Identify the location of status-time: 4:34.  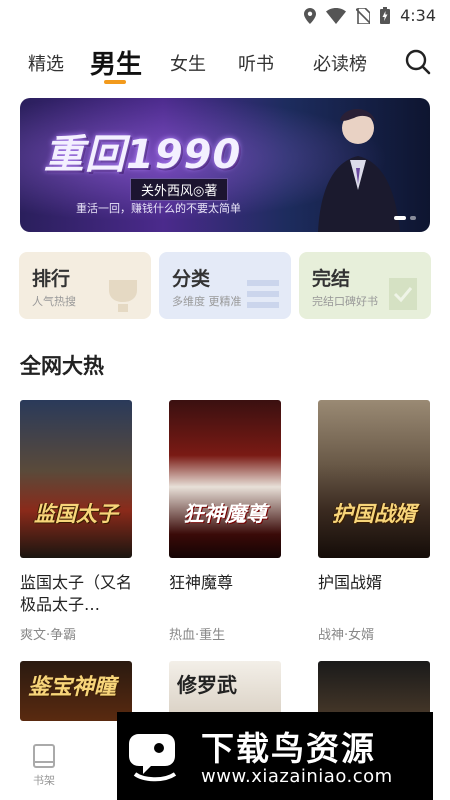
(418, 15).